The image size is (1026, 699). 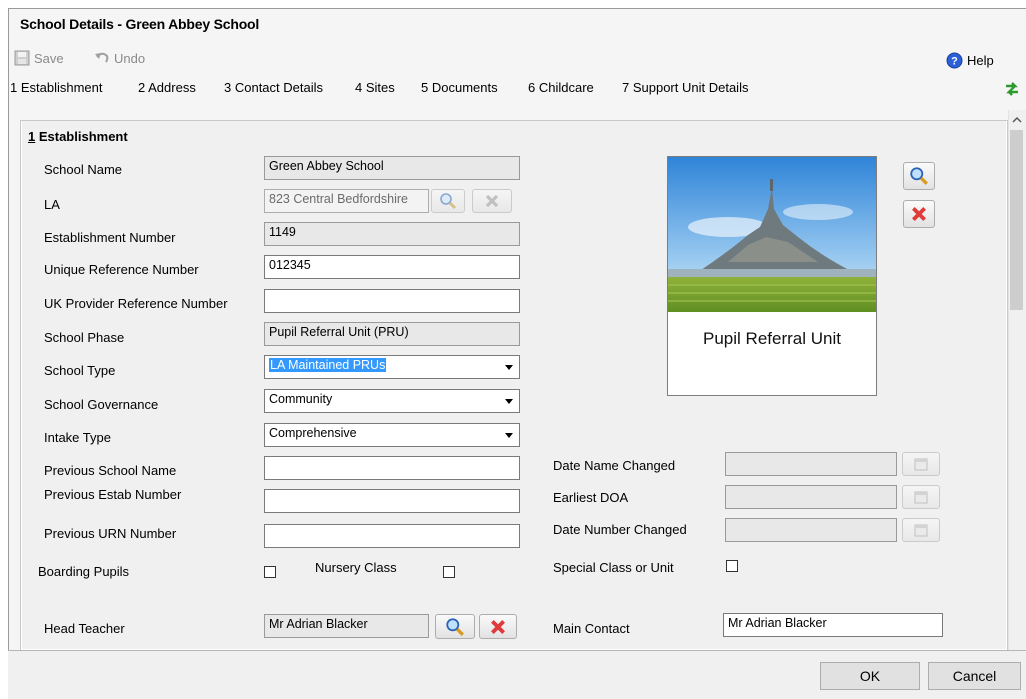 I want to click on ok-button: OK, so click(x=870, y=676).